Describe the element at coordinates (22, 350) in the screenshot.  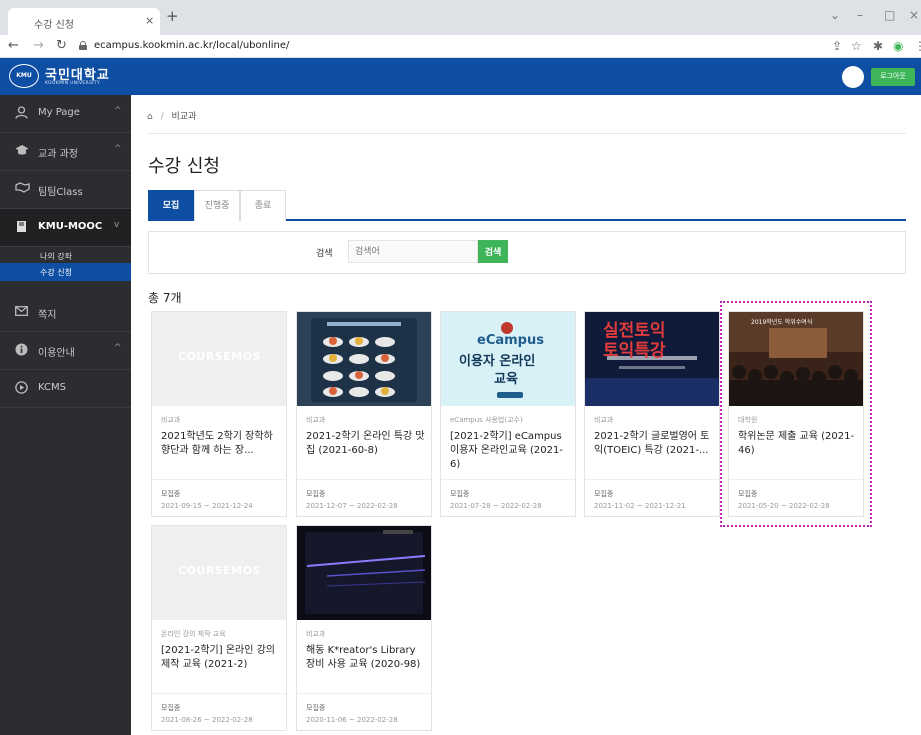
I see `info-icon` at that location.